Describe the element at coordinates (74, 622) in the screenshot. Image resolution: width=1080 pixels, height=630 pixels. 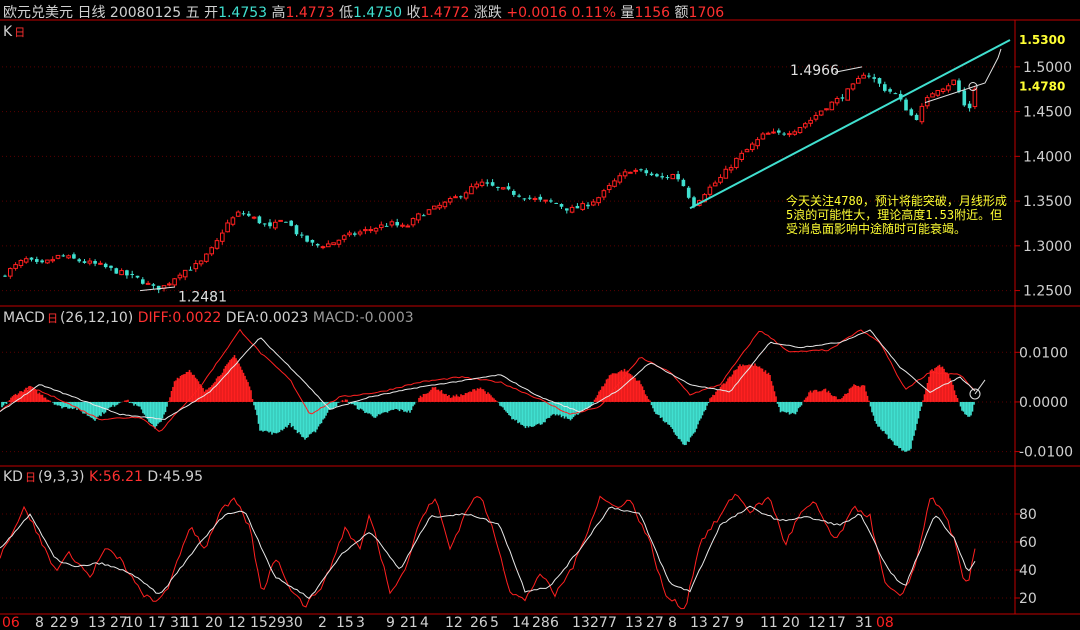
I see `date-tick-label: 9` at that location.